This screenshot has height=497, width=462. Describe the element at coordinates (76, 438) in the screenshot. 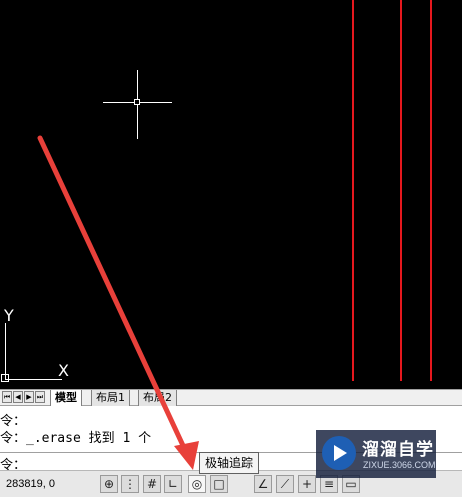

I see `command-history-line: 令：_.erase 找到 1 个` at that location.